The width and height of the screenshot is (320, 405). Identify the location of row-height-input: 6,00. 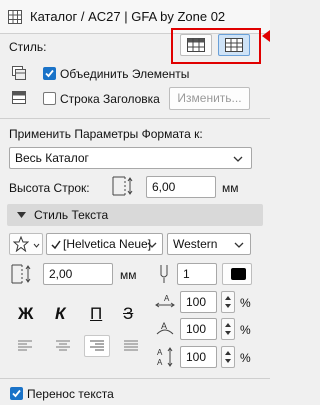
(181, 187).